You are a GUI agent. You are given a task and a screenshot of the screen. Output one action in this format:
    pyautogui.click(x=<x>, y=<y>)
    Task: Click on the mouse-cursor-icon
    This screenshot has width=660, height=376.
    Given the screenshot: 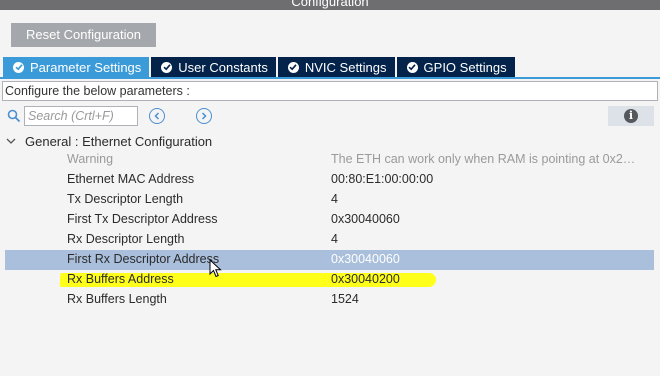 What is the action you would take?
    pyautogui.click(x=215, y=268)
    